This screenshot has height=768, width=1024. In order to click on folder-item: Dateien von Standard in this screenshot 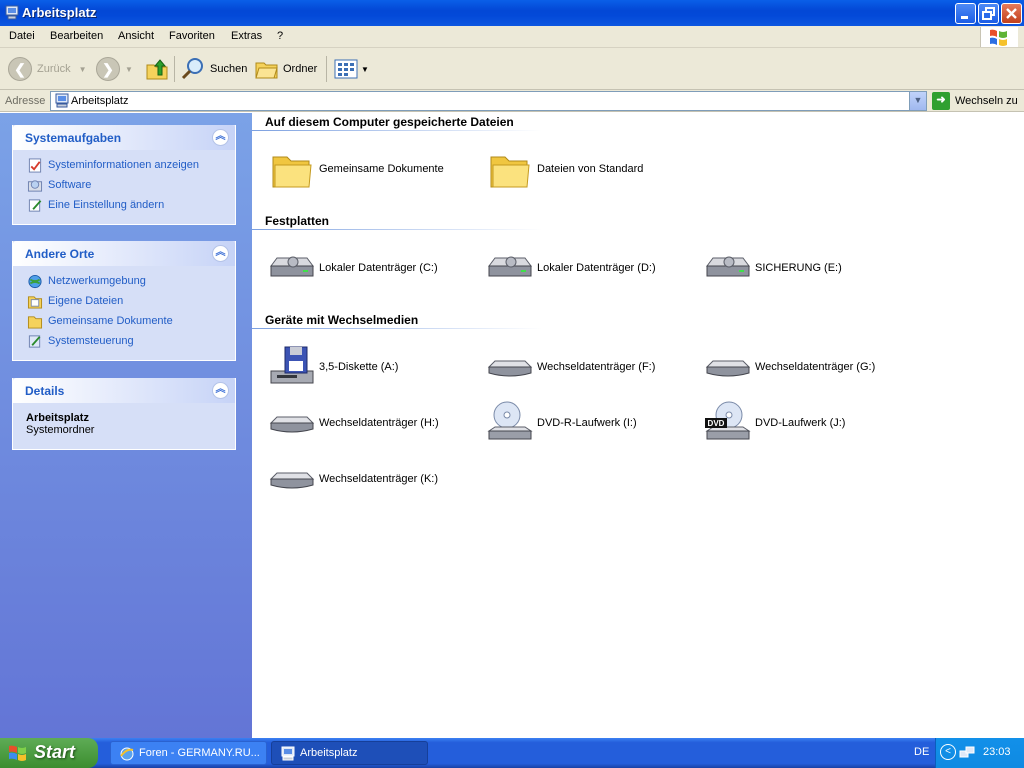, I will do `click(564, 169)`.